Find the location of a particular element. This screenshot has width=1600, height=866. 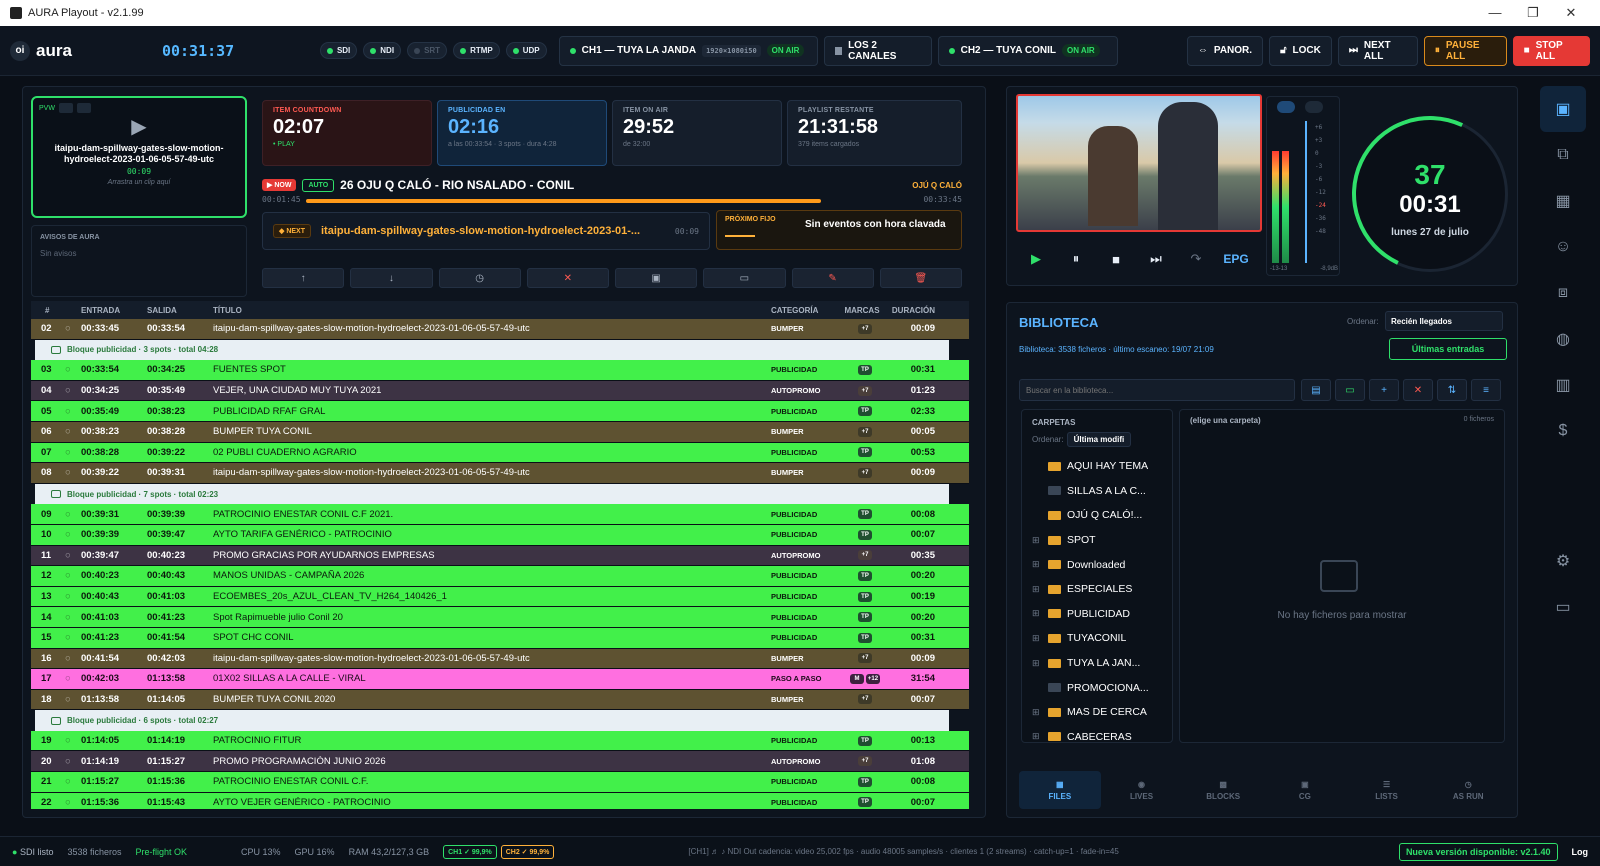

channel-1-selector: CH1 — TUYA LA JANDA 1920×1080i50 ON AIR is located at coordinates (688, 50).